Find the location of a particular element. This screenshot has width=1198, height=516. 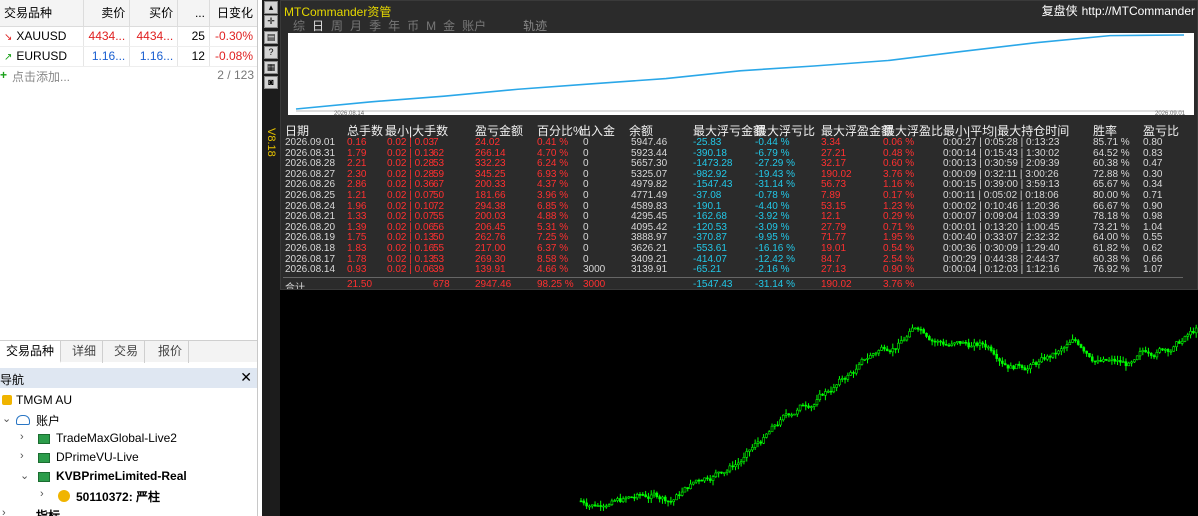

col-change-header: 日变化 is located at coordinates (233, 13).